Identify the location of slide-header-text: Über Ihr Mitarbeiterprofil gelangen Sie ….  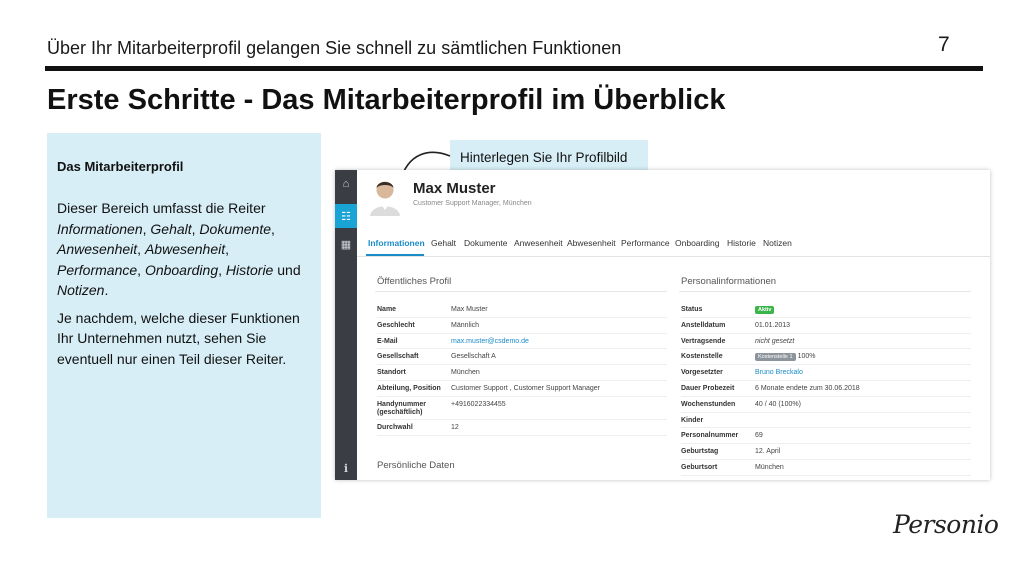
(334, 48).